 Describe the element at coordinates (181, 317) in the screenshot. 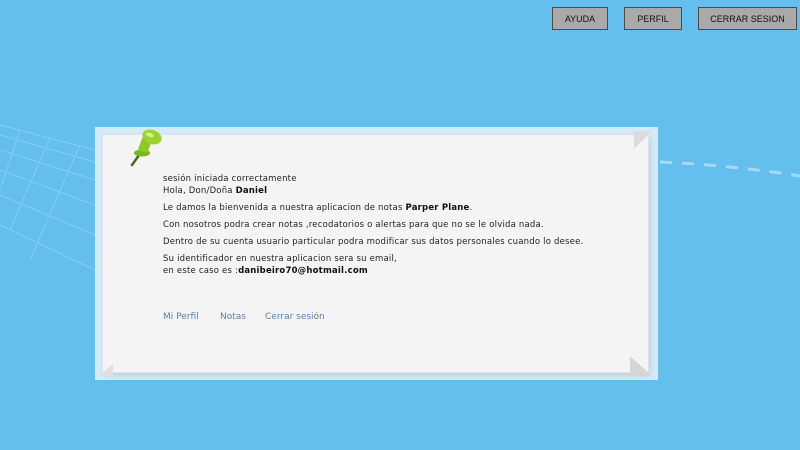

I see `my-profile-link: Mi Perfil` at that location.